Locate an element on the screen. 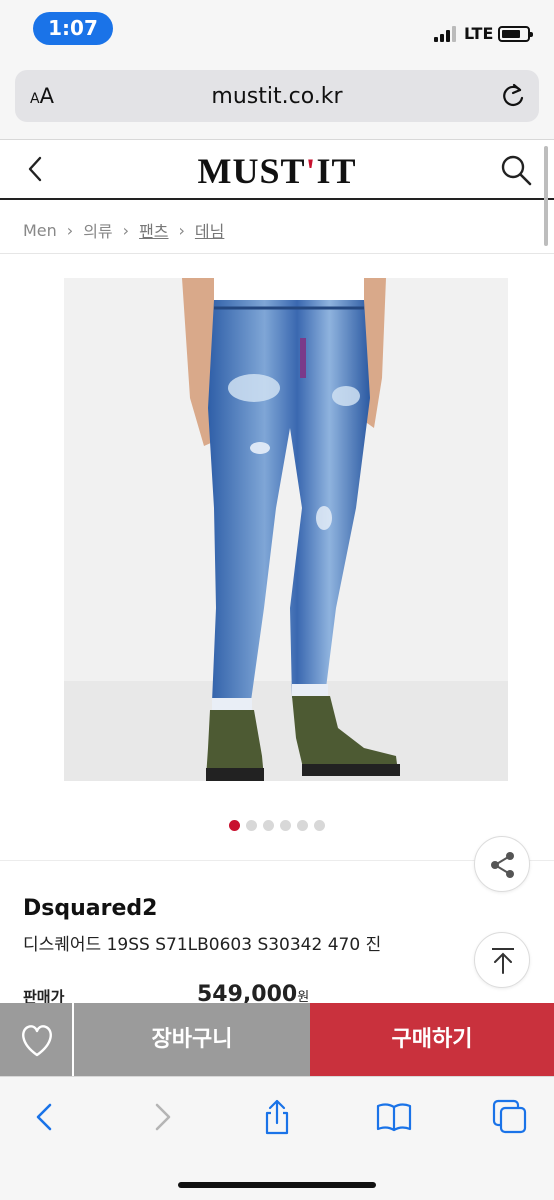  site-header: MUST'IT is located at coordinates (277, 170).